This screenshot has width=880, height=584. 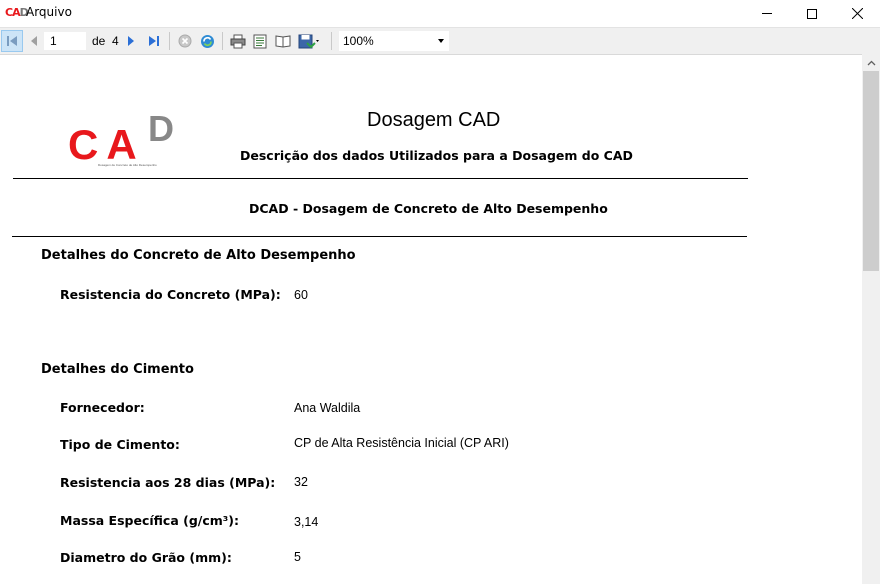 What do you see at coordinates (301, 482) in the screenshot?
I see `field-value: 32` at bounding box center [301, 482].